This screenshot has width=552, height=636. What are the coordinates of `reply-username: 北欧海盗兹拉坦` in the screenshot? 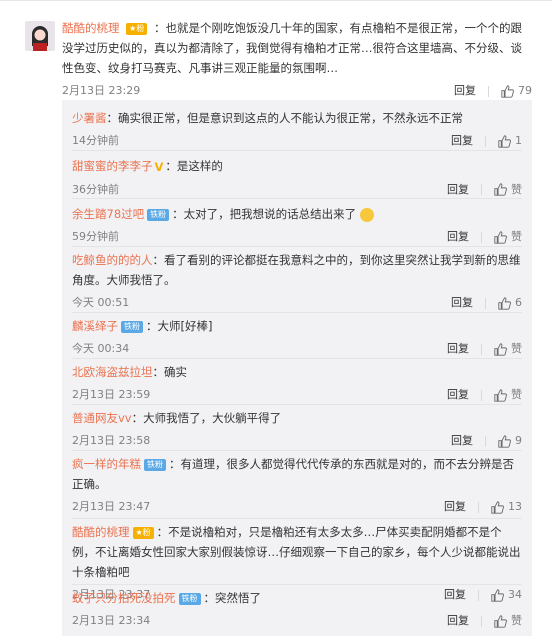 It's located at (112, 372).